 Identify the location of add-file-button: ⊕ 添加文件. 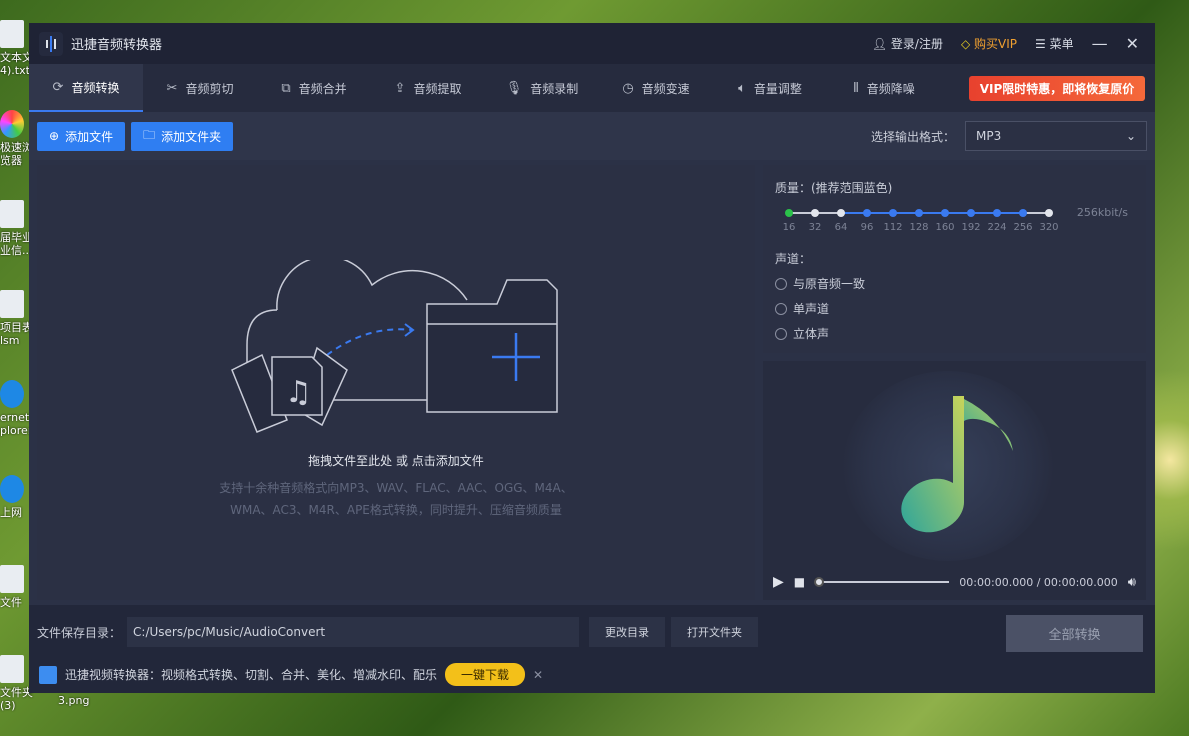
(81, 136).